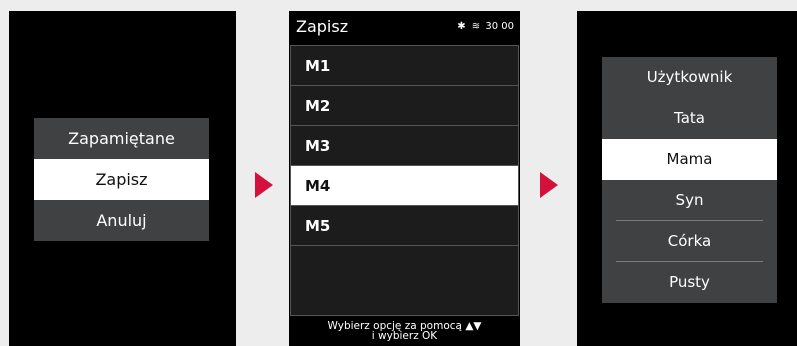 This screenshot has height=346, width=797. I want to click on memory-slot-m5: M5, so click(404, 226).